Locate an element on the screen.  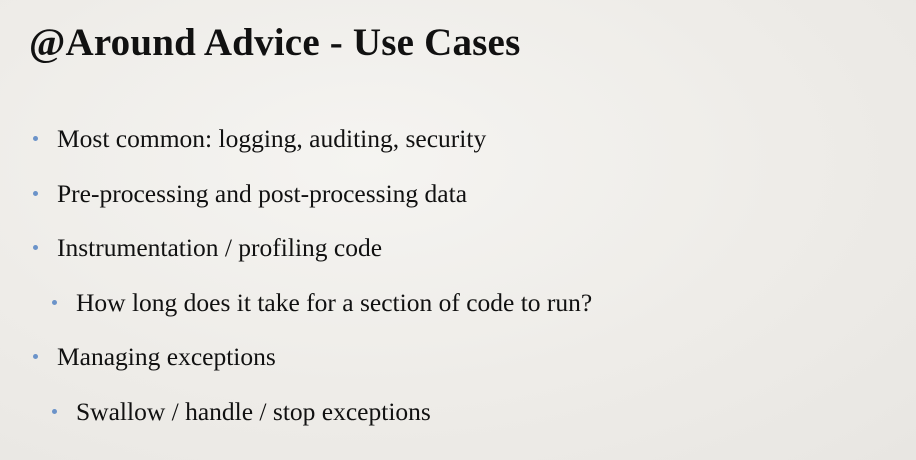
bullet-text: Instrumentation / profiling code is located at coordinates (220, 247).